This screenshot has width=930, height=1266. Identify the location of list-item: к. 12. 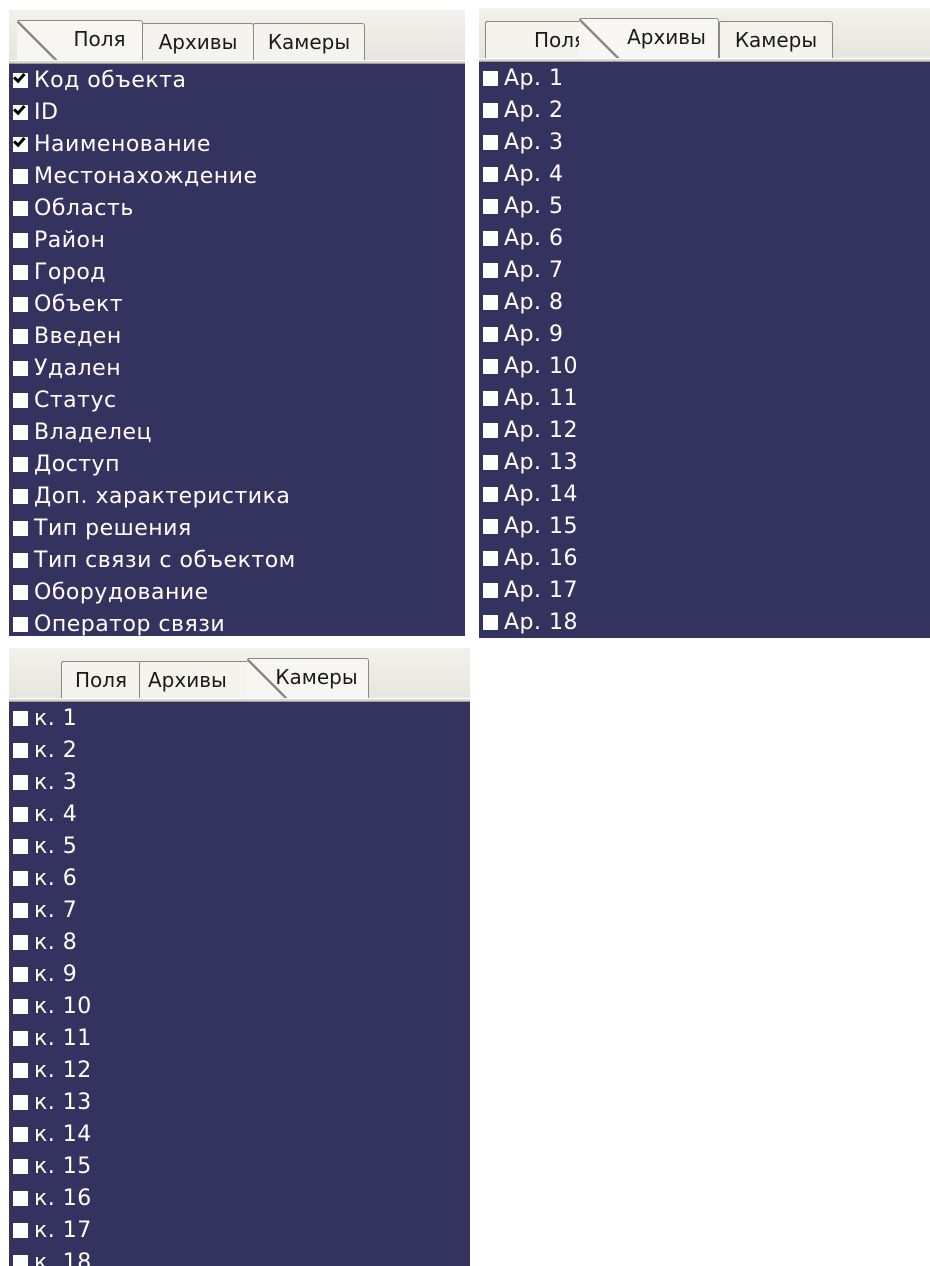
(239, 1070).